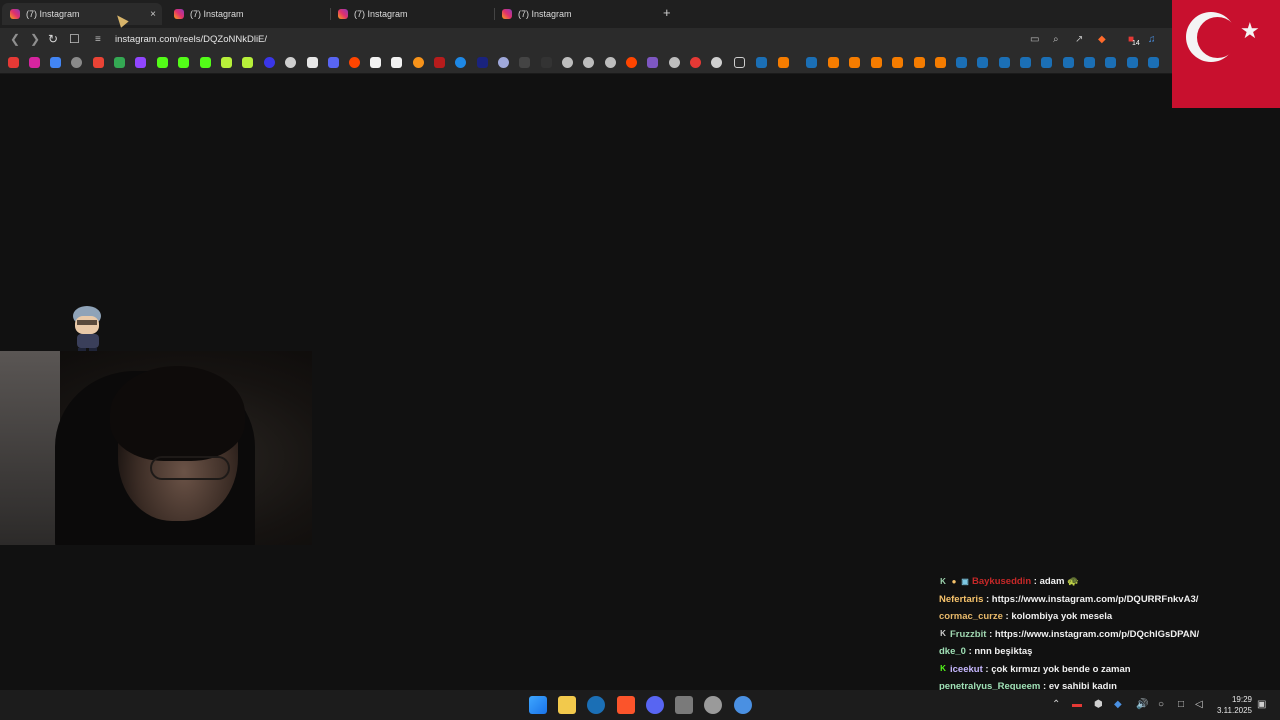 This screenshot has width=1280, height=720. I want to click on tab-4: (7) Instagram, so click(574, 14).